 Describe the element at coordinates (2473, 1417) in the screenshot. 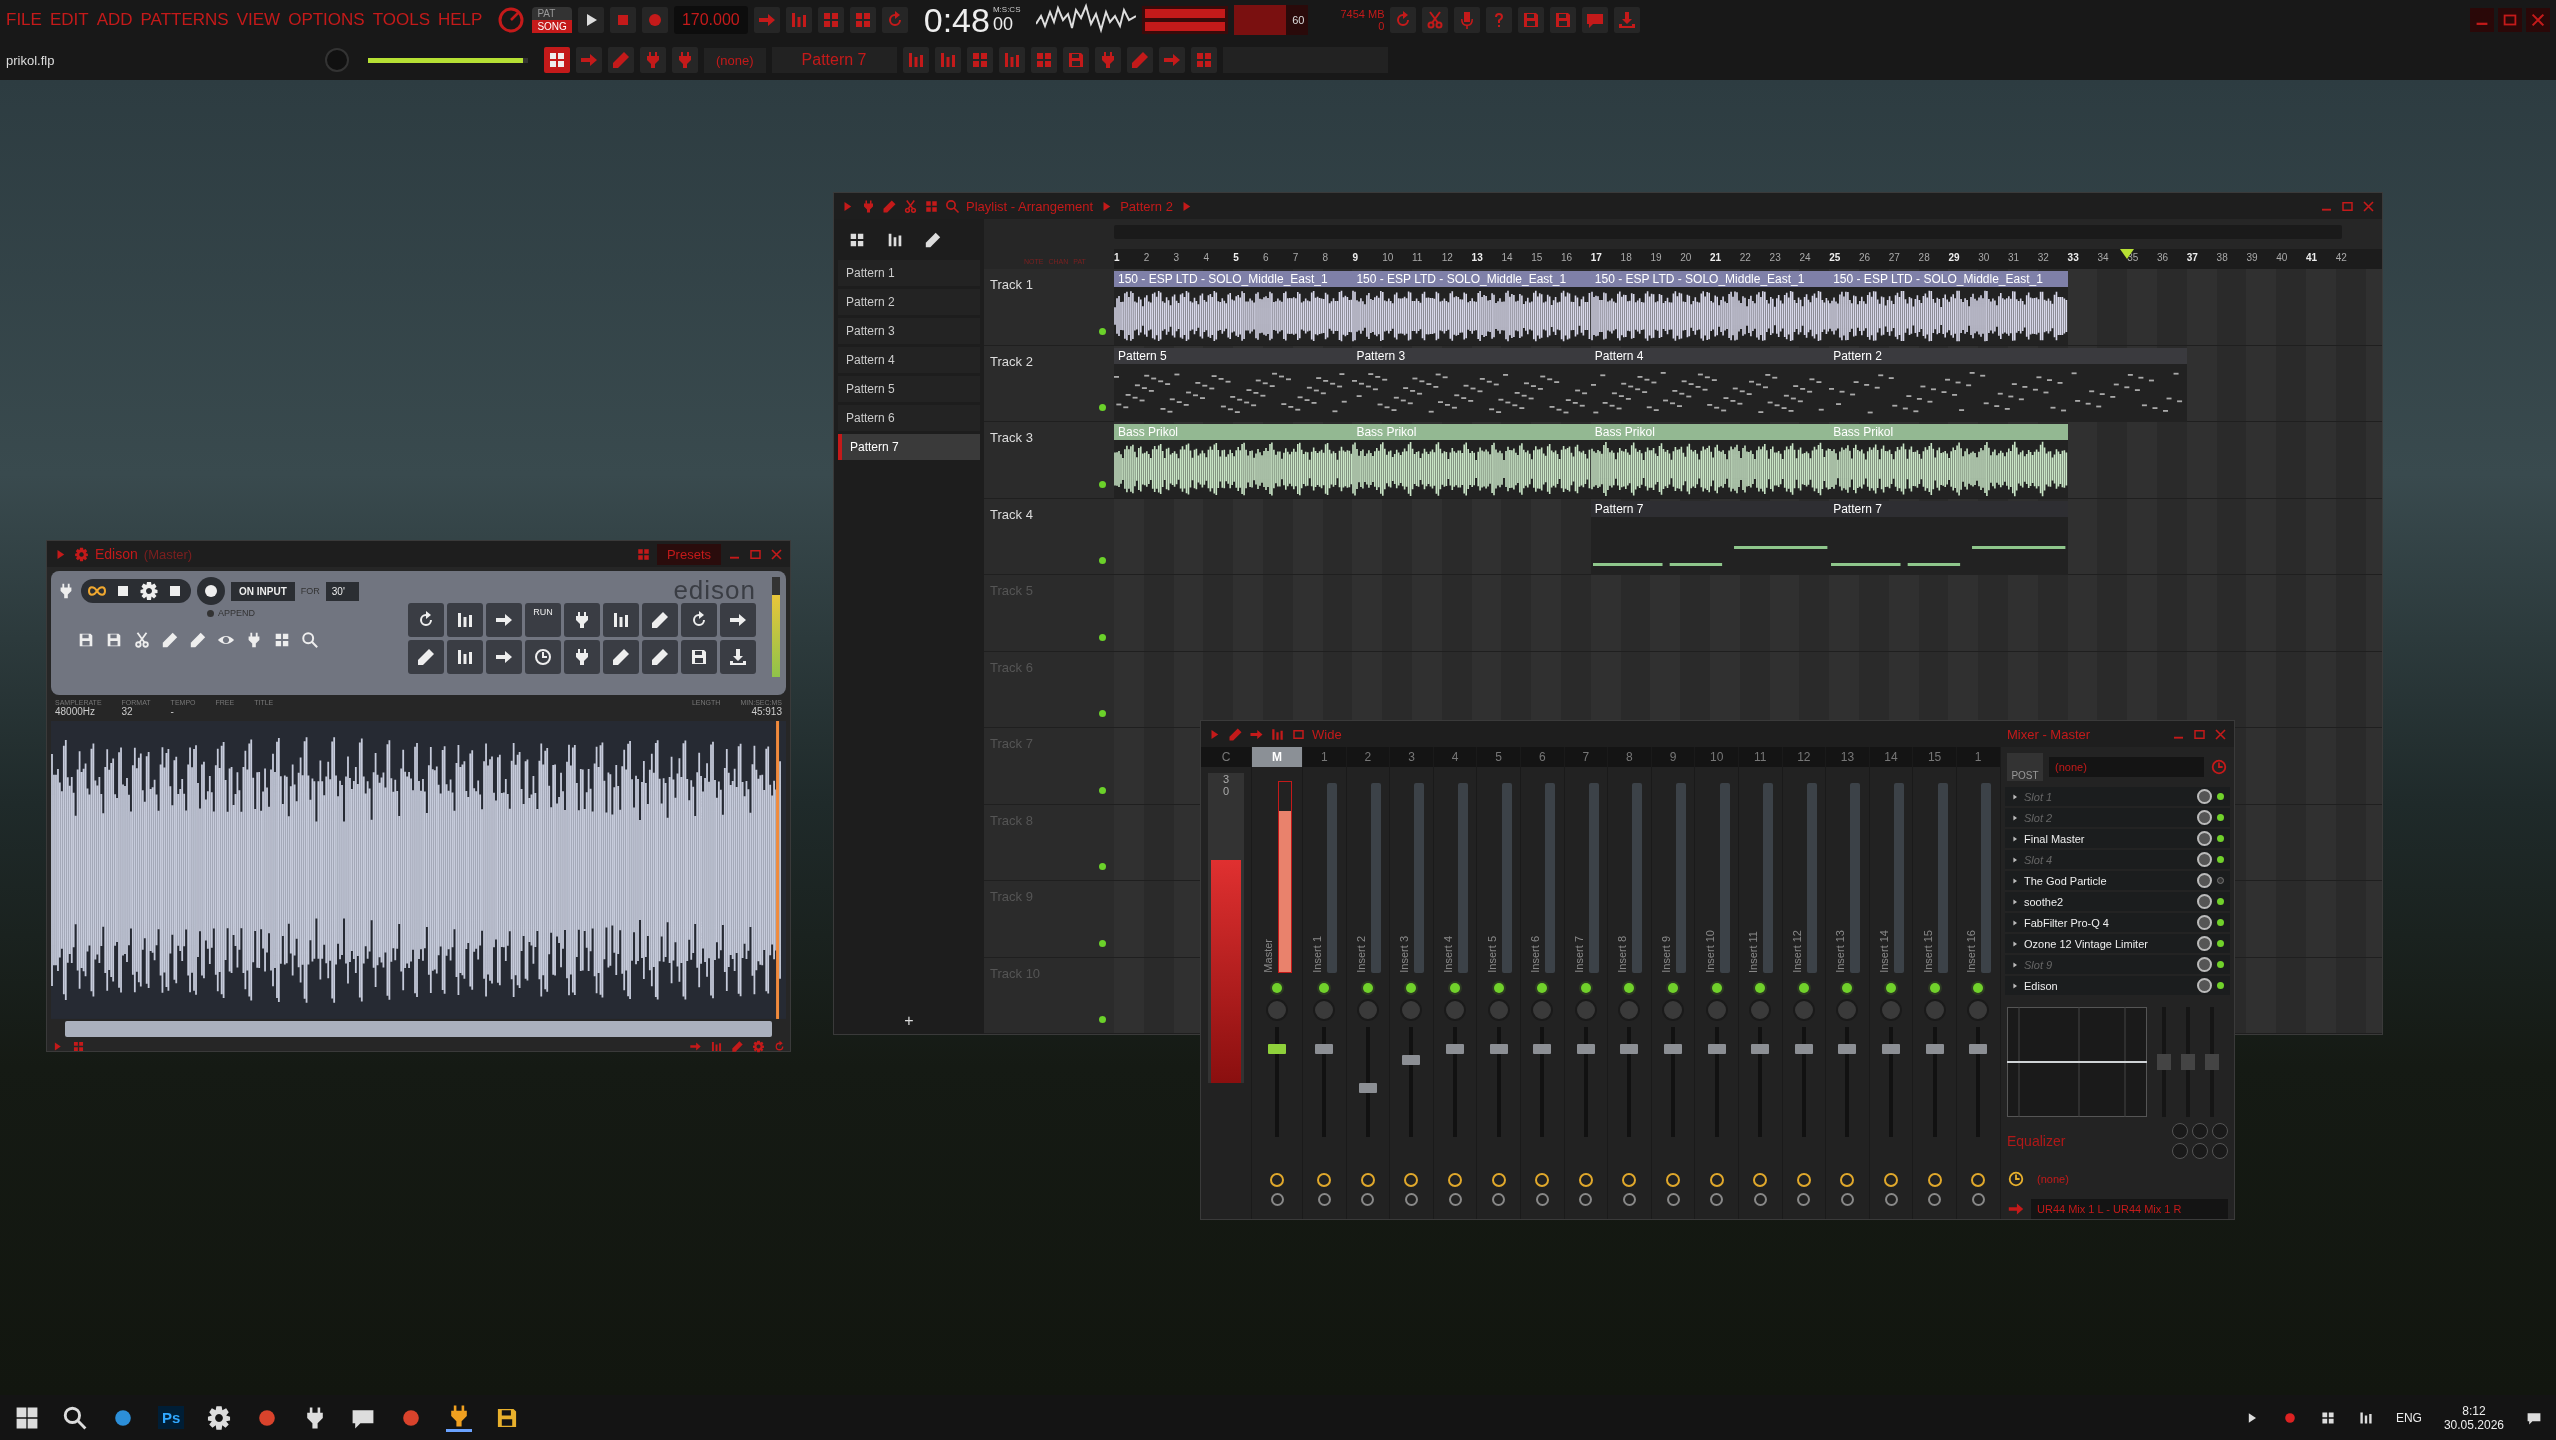

I see `clock: 8:12 30.05.2026` at that location.